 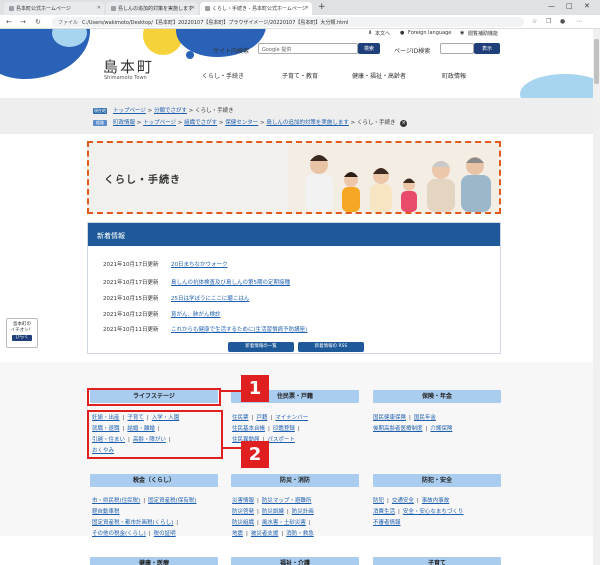 I want to click on link-shobo: 消防・救急, so click(x=300, y=534).